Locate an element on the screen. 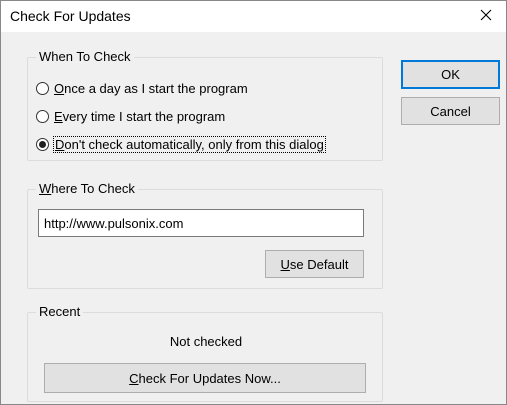 The width and height of the screenshot is (507, 405). when-to-check-legend: When To Check is located at coordinates (85, 57).